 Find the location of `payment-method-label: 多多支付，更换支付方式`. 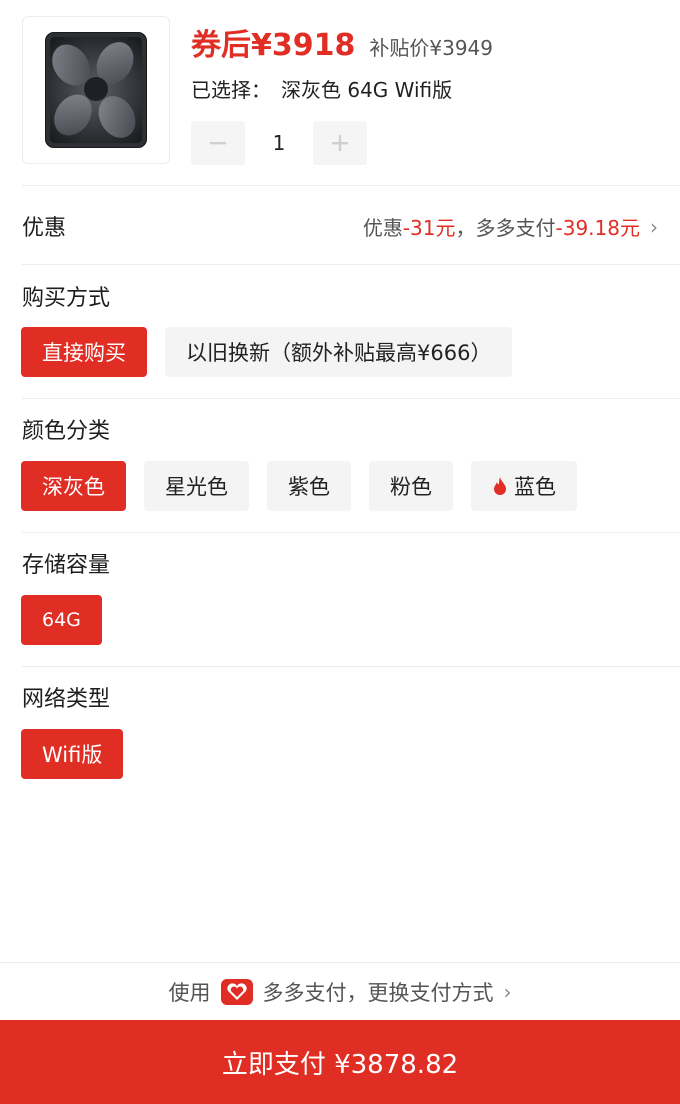

payment-method-label: 多多支付，更换支付方式 is located at coordinates (378, 992).